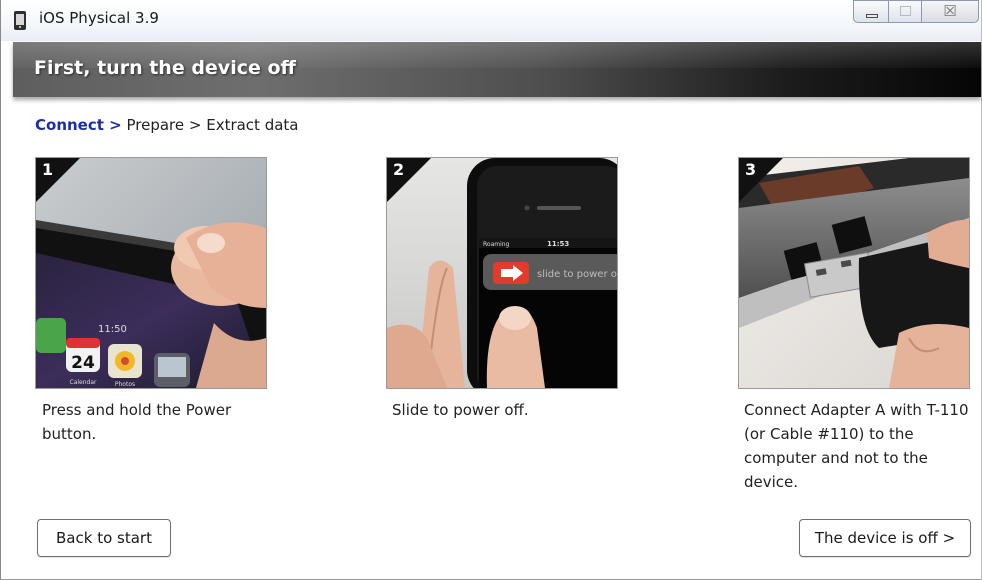  I want to click on window-title: iOS Physical 3.9, so click(99, 18).